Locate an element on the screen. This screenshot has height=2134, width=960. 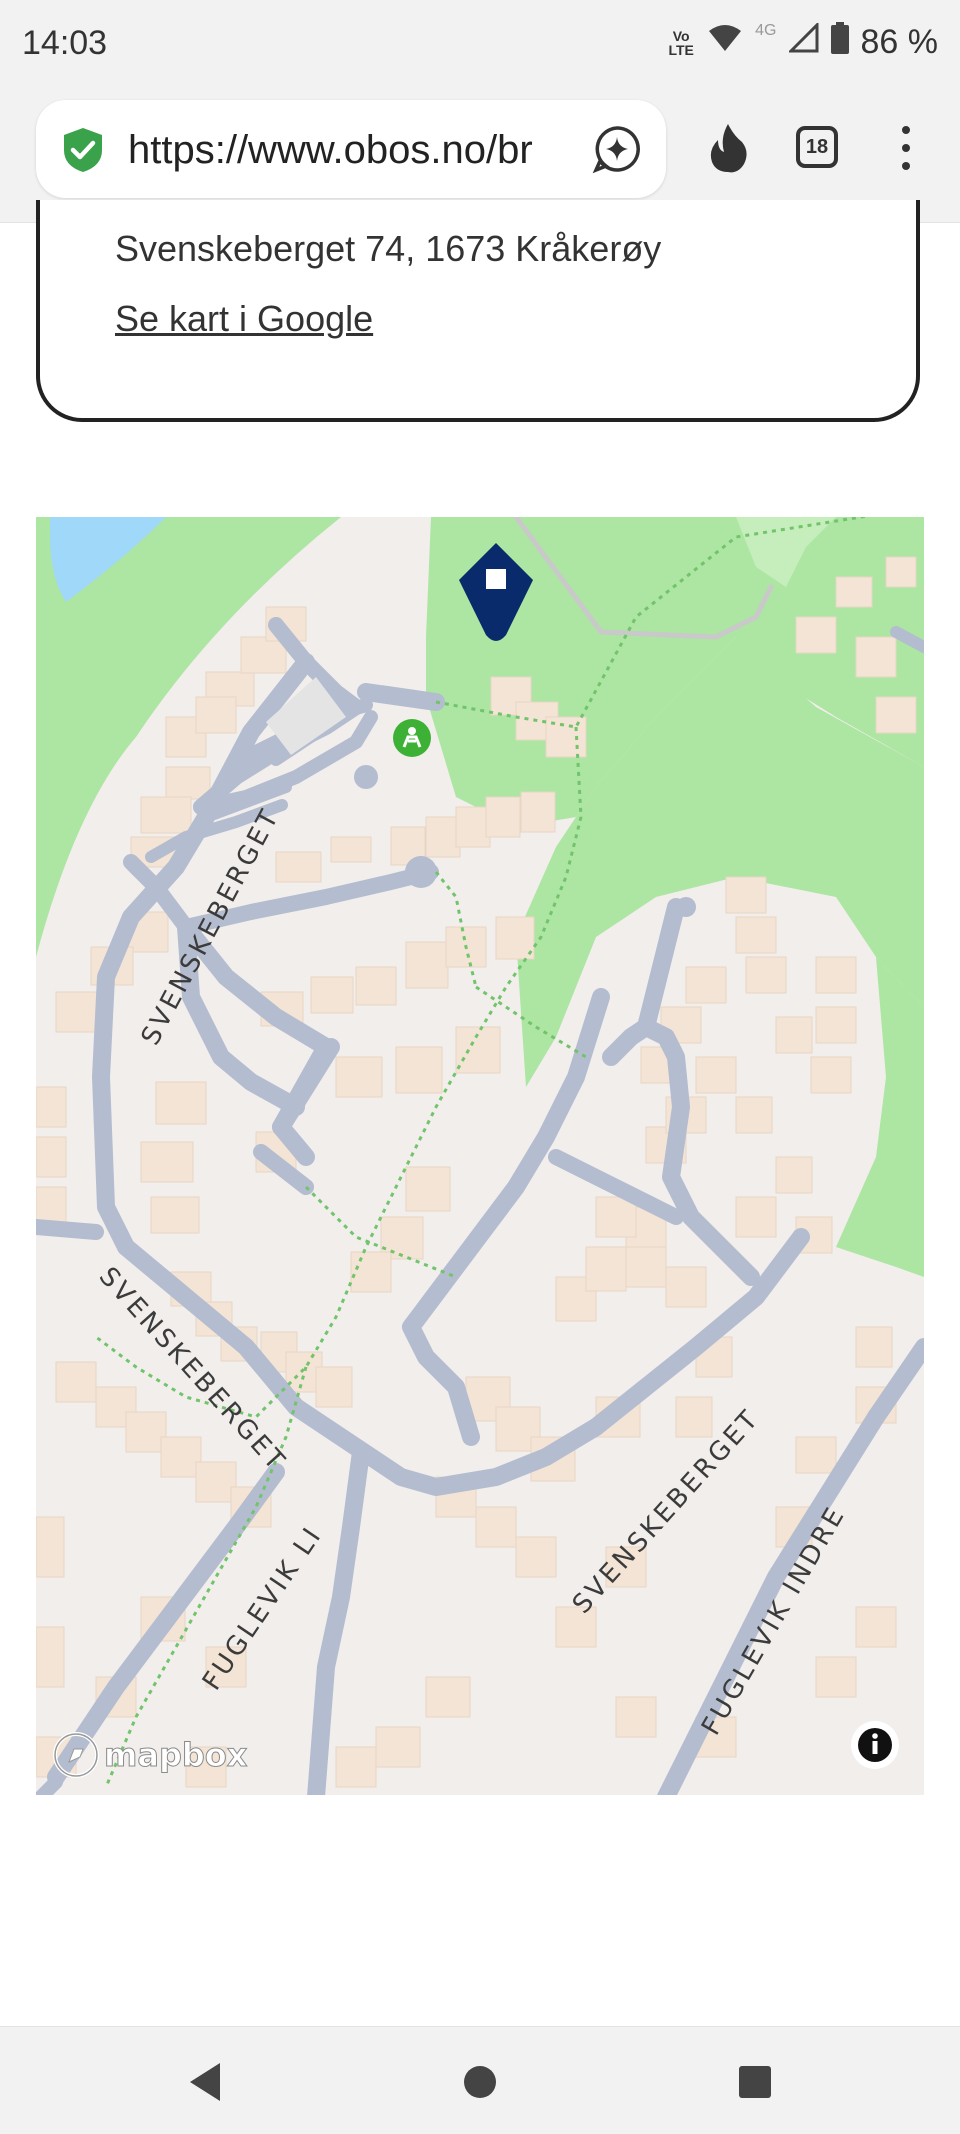
tab-switcher-button: 18 is located at coordinates (817, 147).